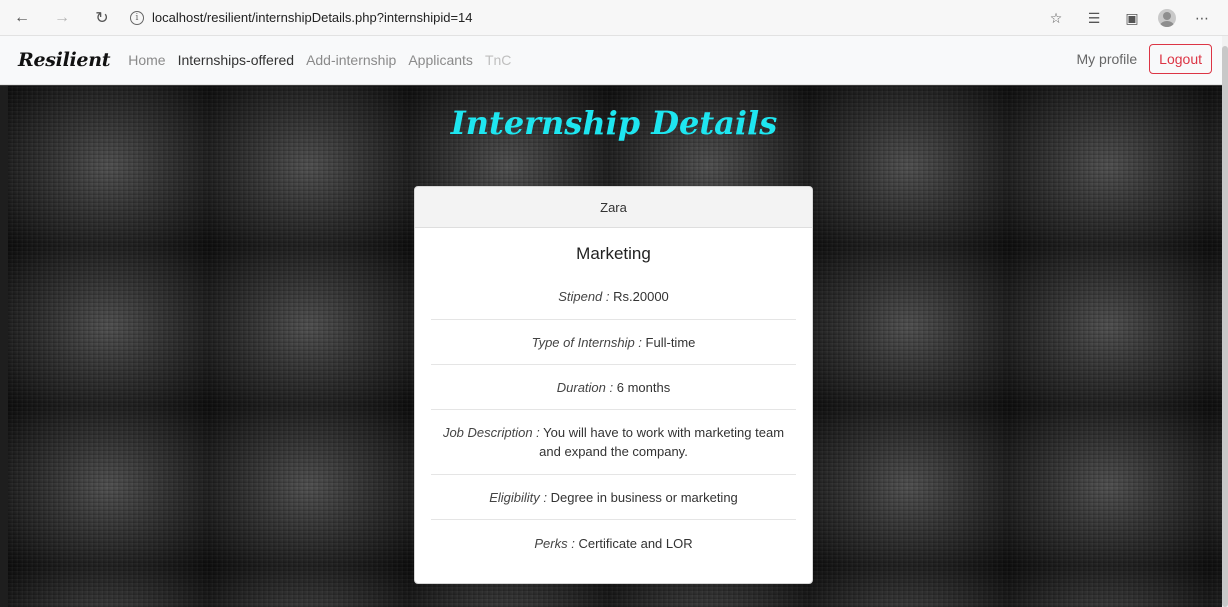  I want to click on internship-role: Marketing, so click(613, 253).